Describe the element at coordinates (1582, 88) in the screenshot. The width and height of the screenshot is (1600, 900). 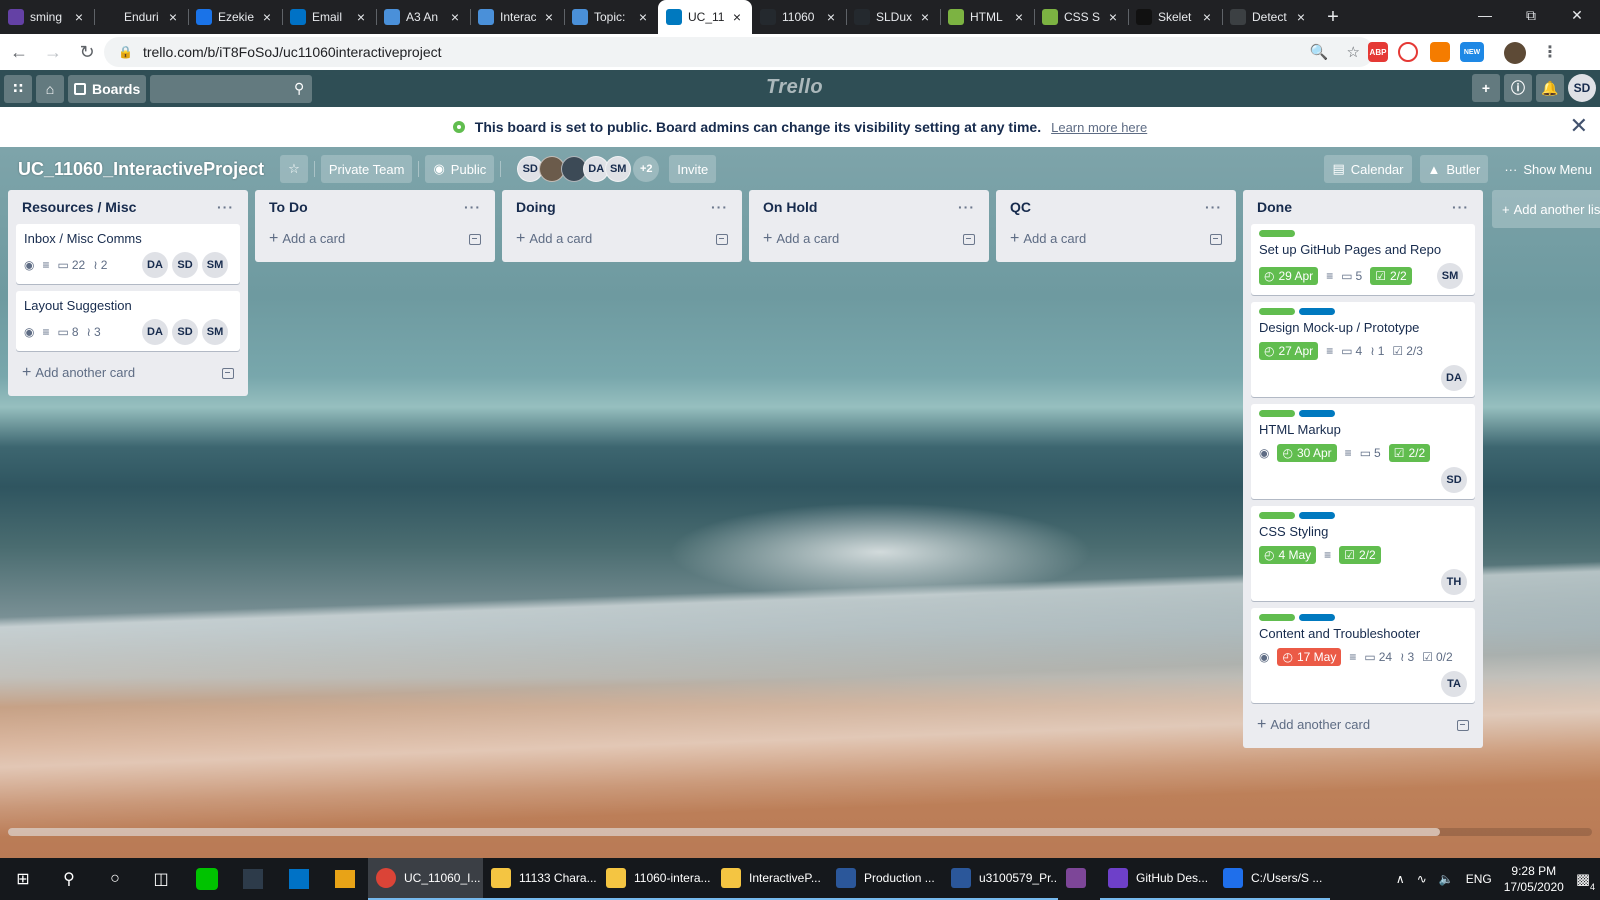
I see `user-avatar: SD` at that location.